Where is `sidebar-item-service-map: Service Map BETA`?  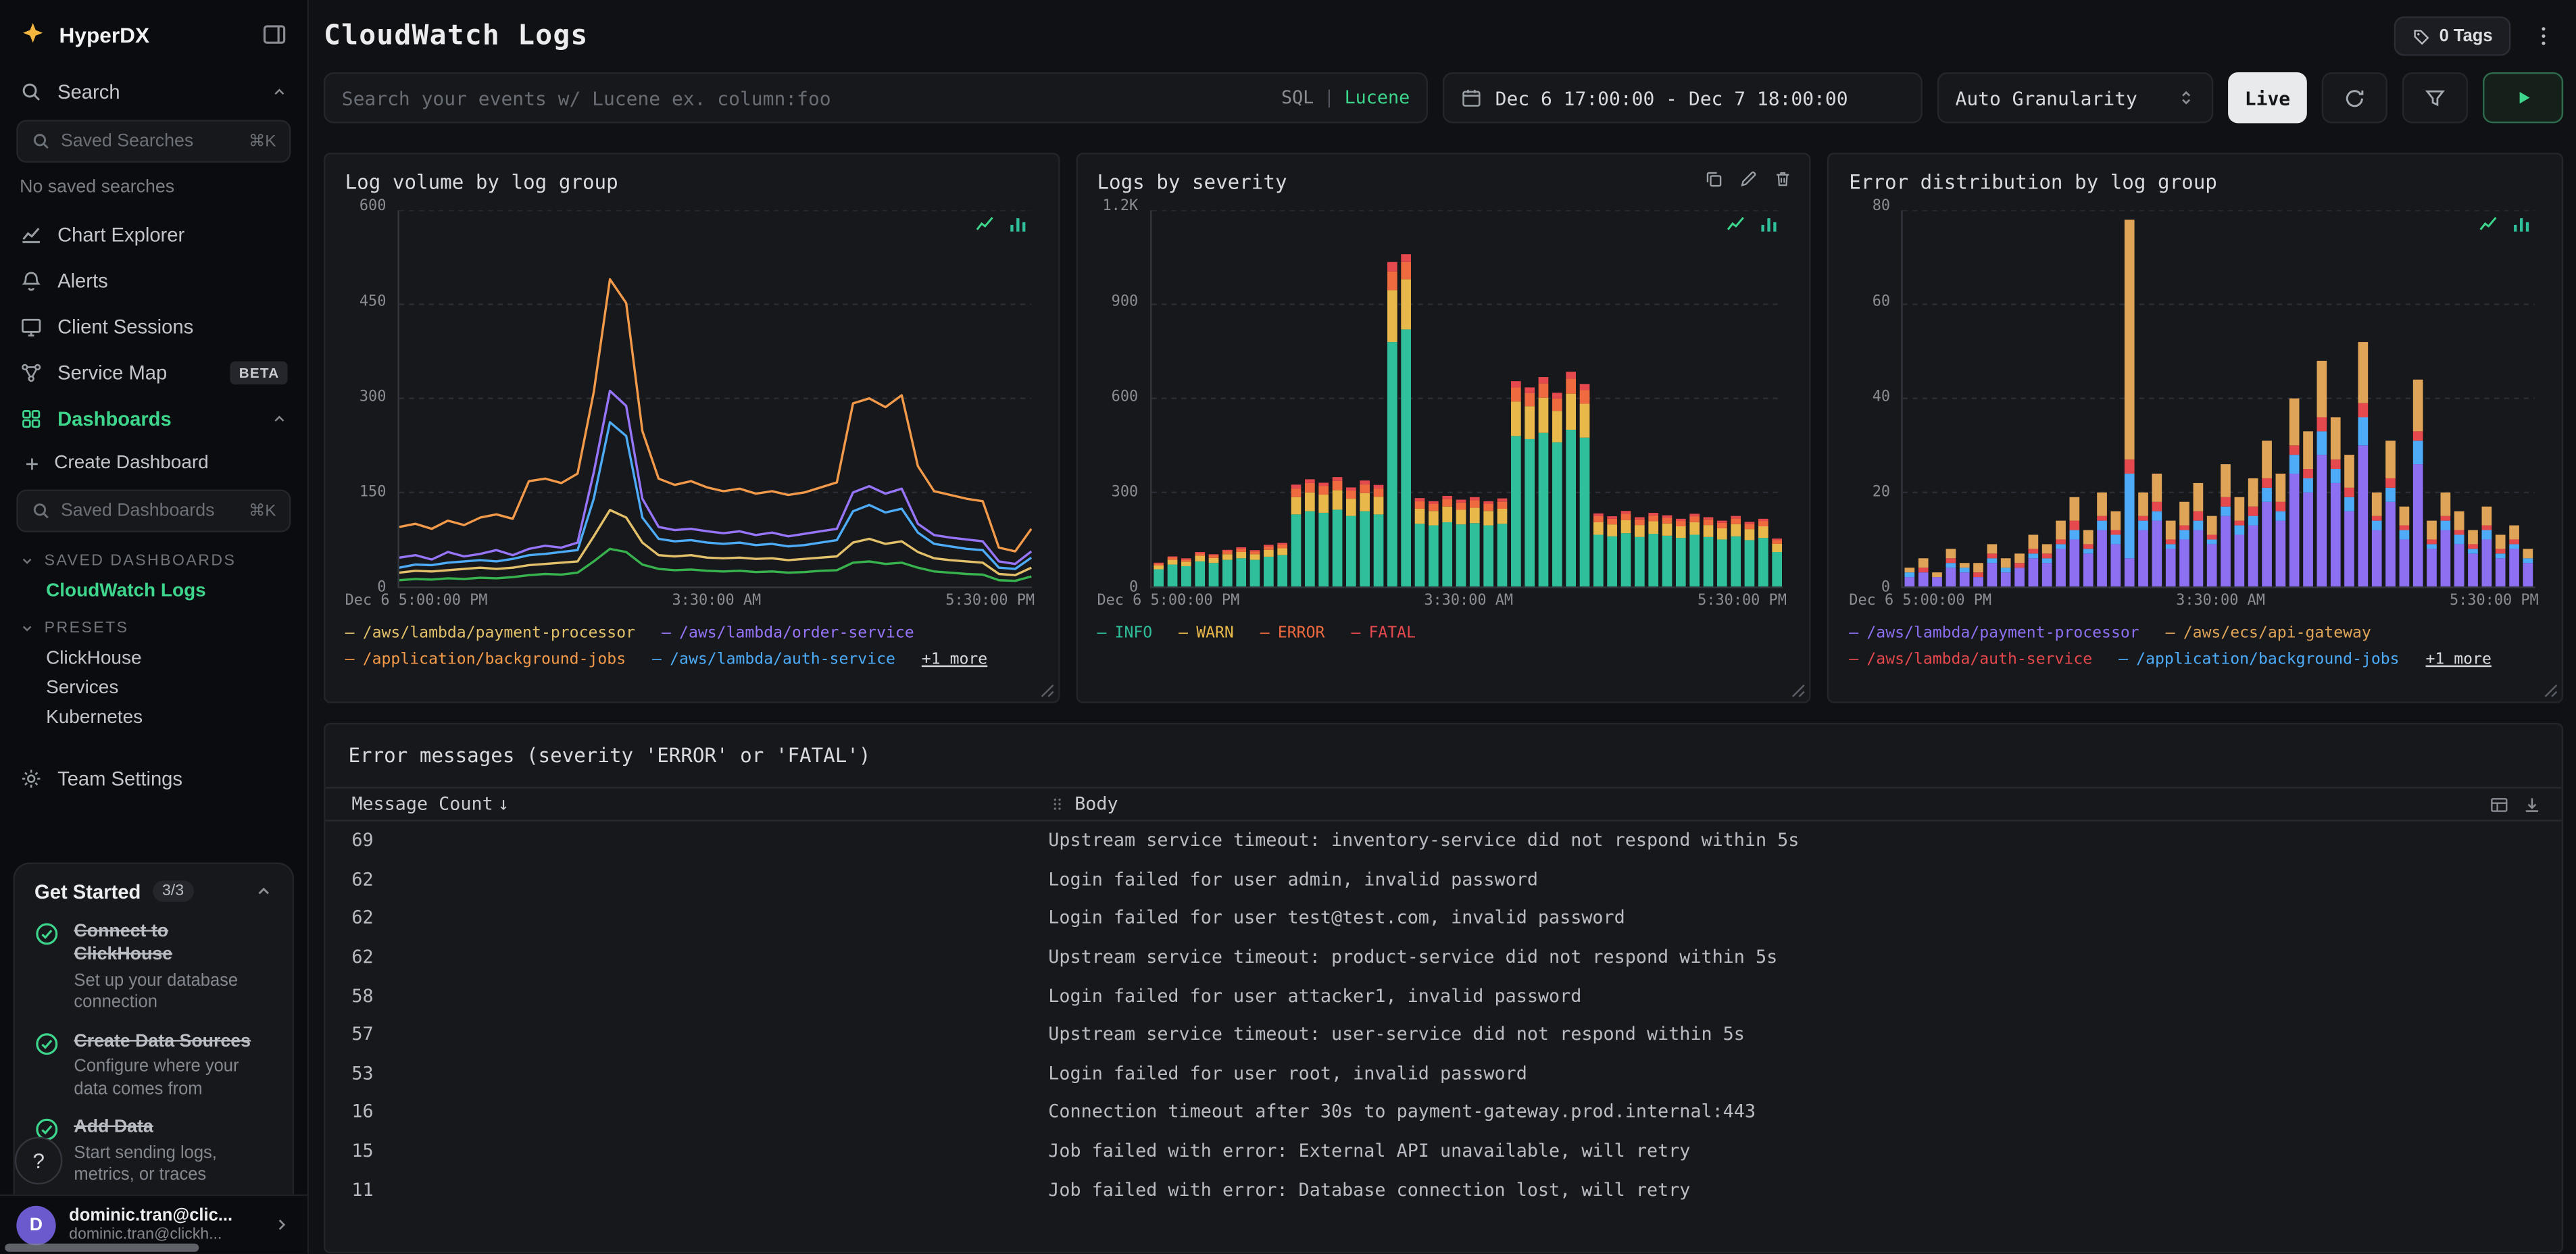 sidebar-item-service-map: Service Map BETA is located at coordinates (154, 373).